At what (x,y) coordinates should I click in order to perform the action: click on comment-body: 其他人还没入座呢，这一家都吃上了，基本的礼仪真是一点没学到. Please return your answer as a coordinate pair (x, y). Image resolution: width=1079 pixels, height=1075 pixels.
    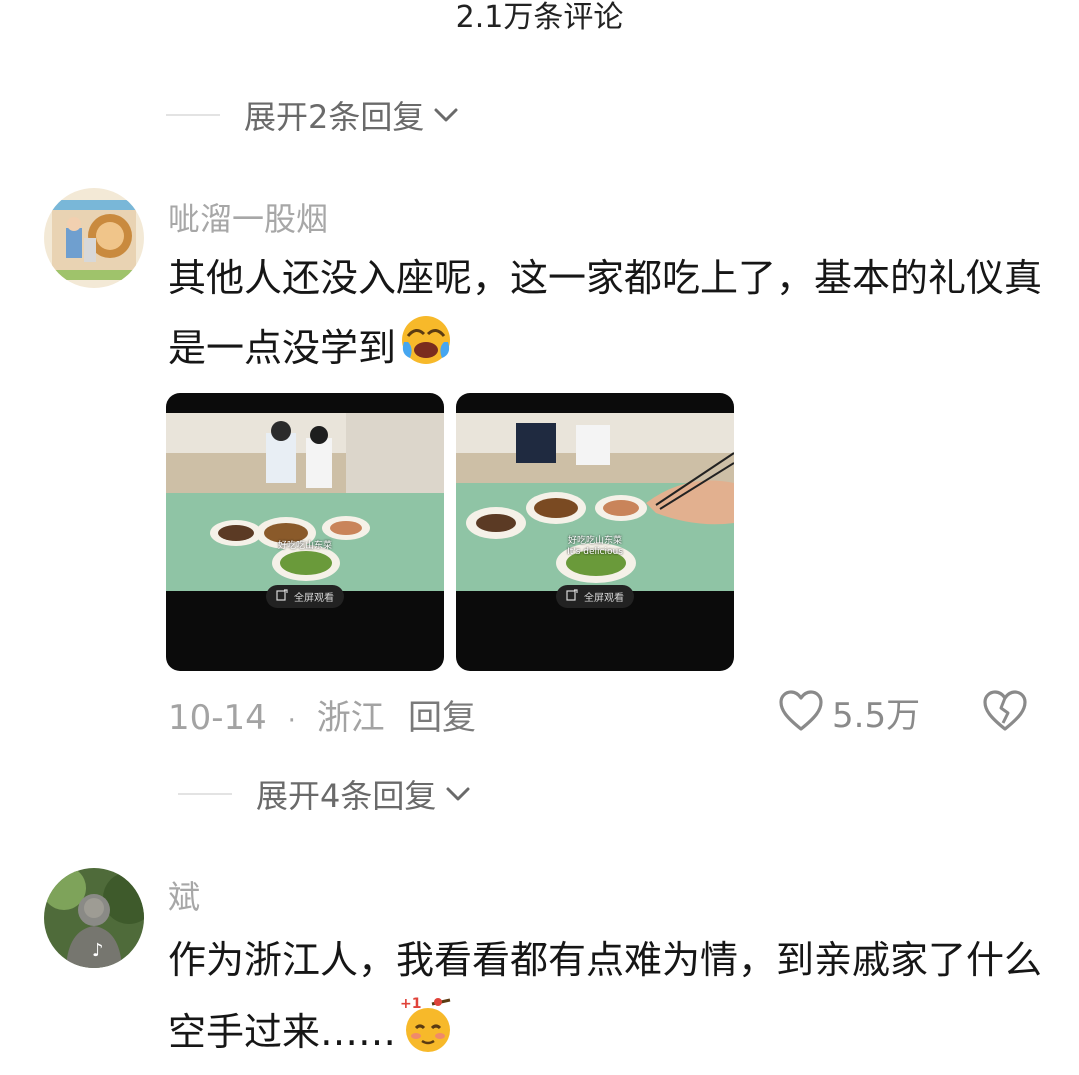
    Looking at the image, I should click on (605, 313).